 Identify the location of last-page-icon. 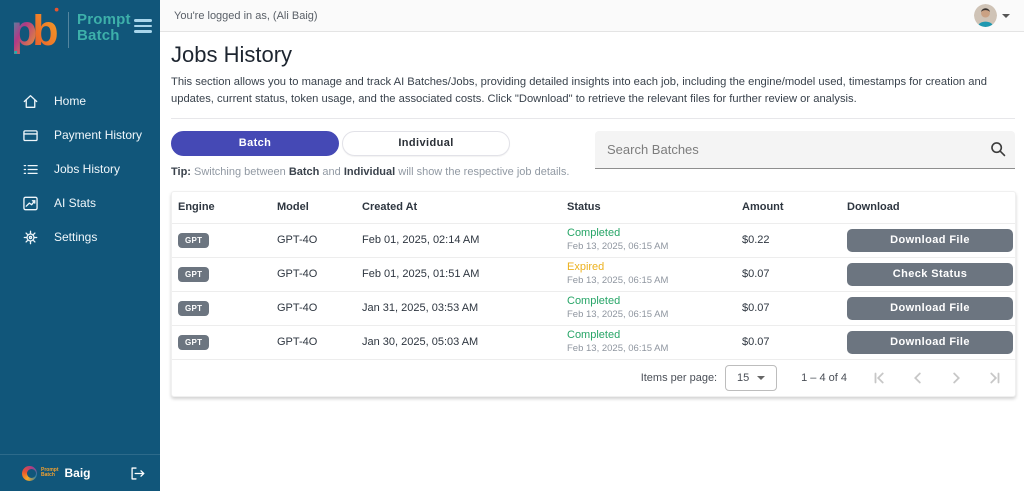
(995, 377).